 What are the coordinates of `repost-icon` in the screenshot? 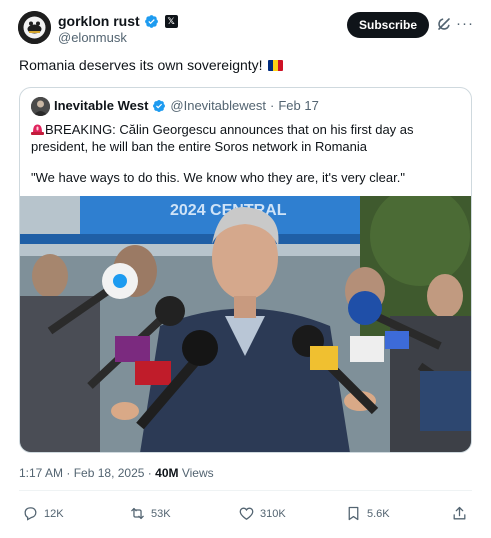 It's located at (137, 513).